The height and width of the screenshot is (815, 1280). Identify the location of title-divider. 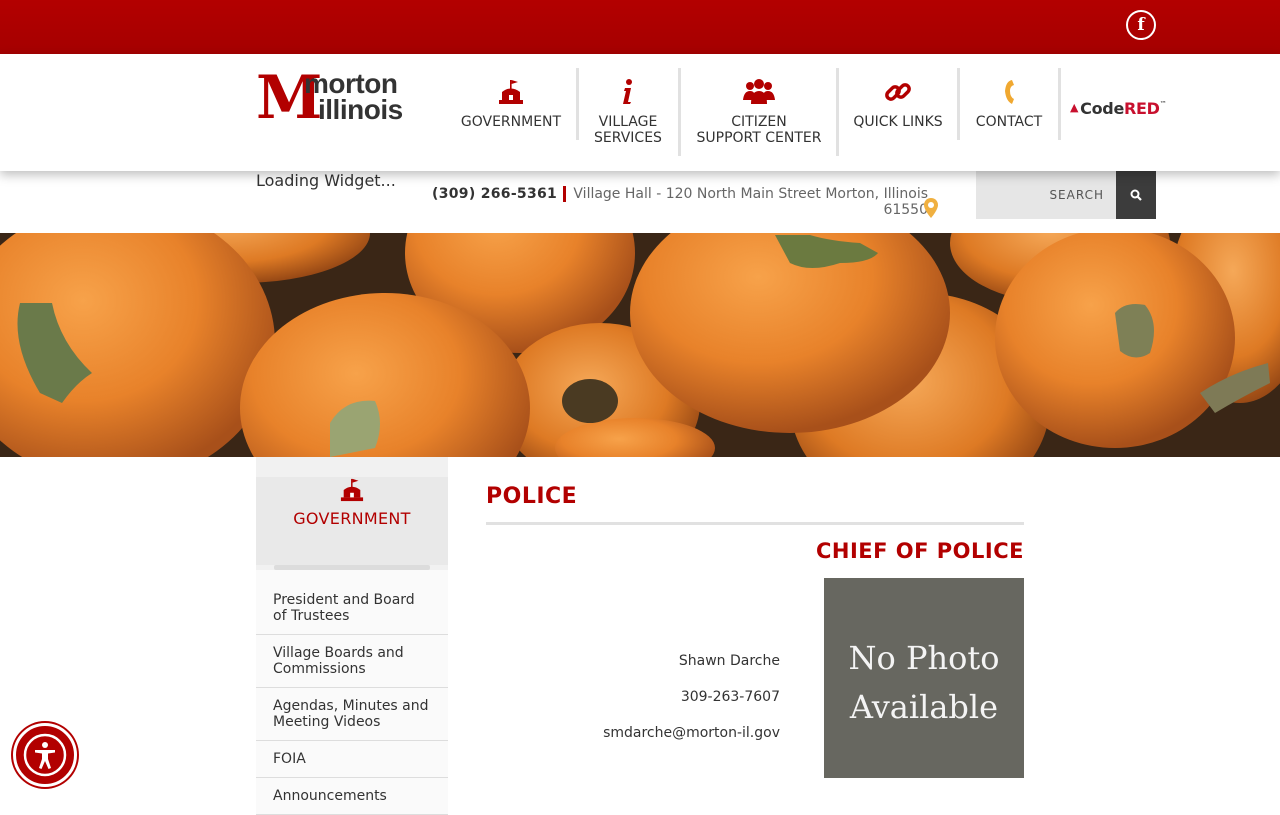
(755, 523).